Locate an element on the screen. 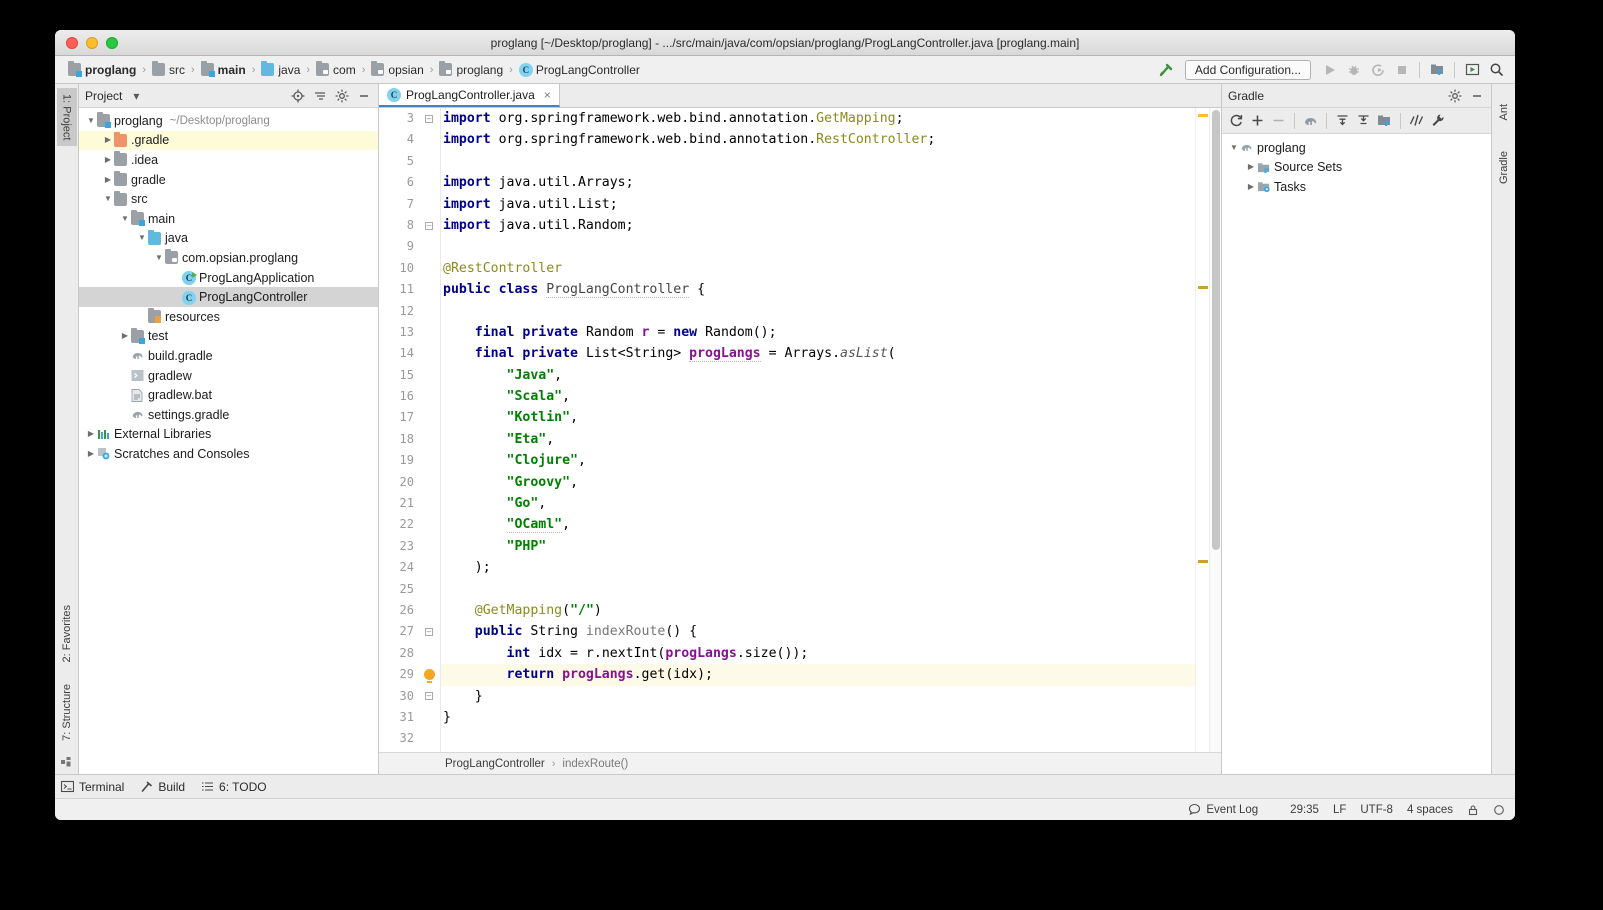 This screenshot has height=910, width=1603. tree-row: ▶ Scratches and Consoles is located at coordinates (228, 454).